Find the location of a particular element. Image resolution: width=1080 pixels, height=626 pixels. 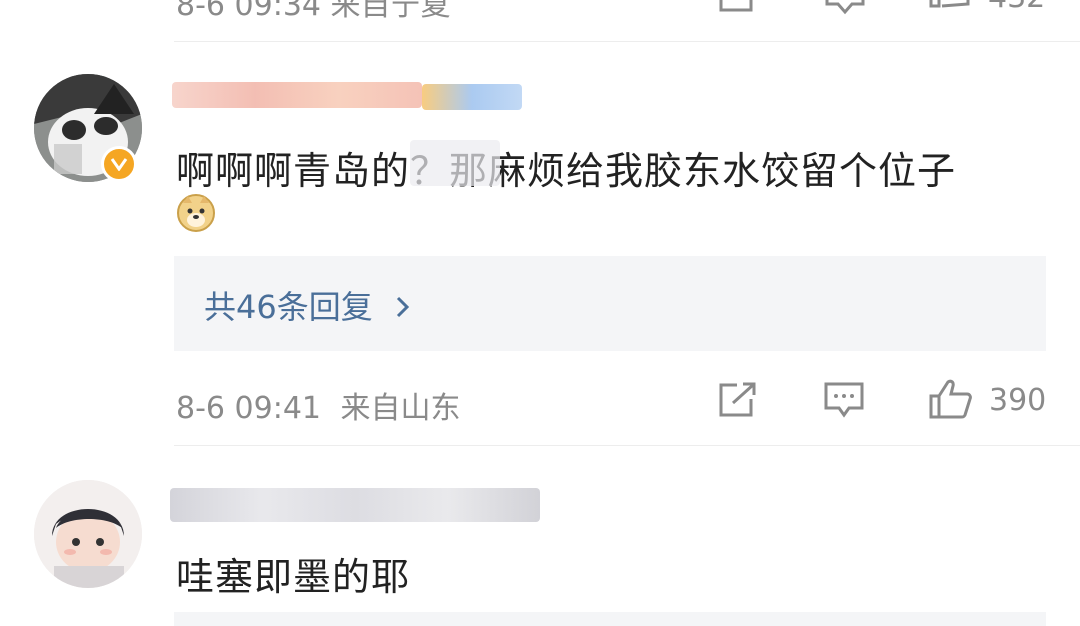

comment-text: 哇塞即墨的耶 is located at coordinates (293, 577).